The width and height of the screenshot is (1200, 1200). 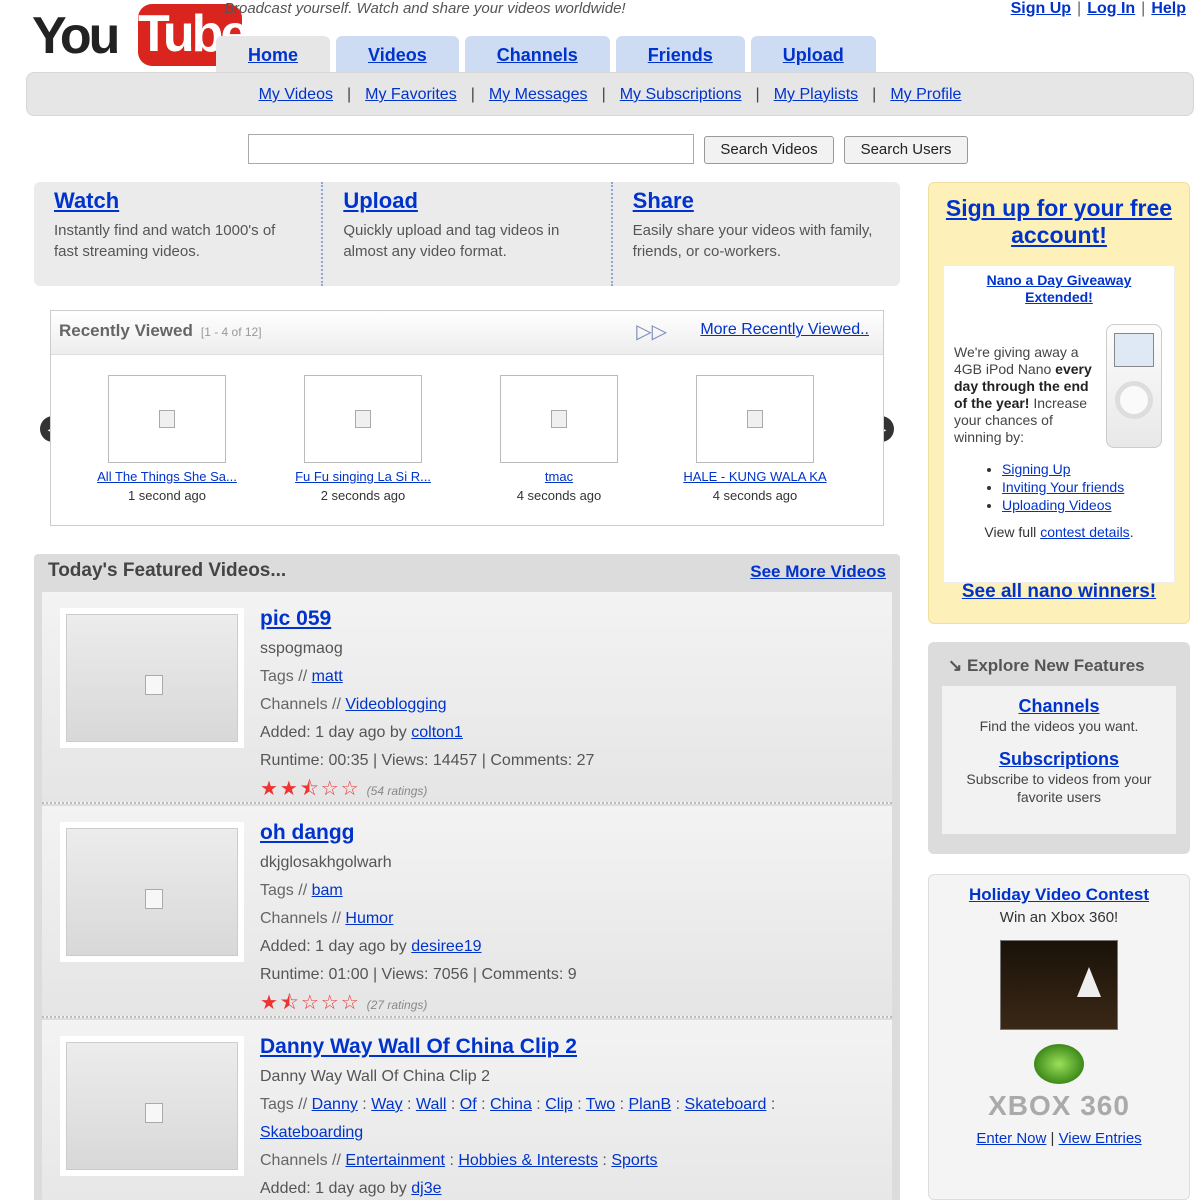 I want to click on tag-link: Way, so click(x=386, y=1104).